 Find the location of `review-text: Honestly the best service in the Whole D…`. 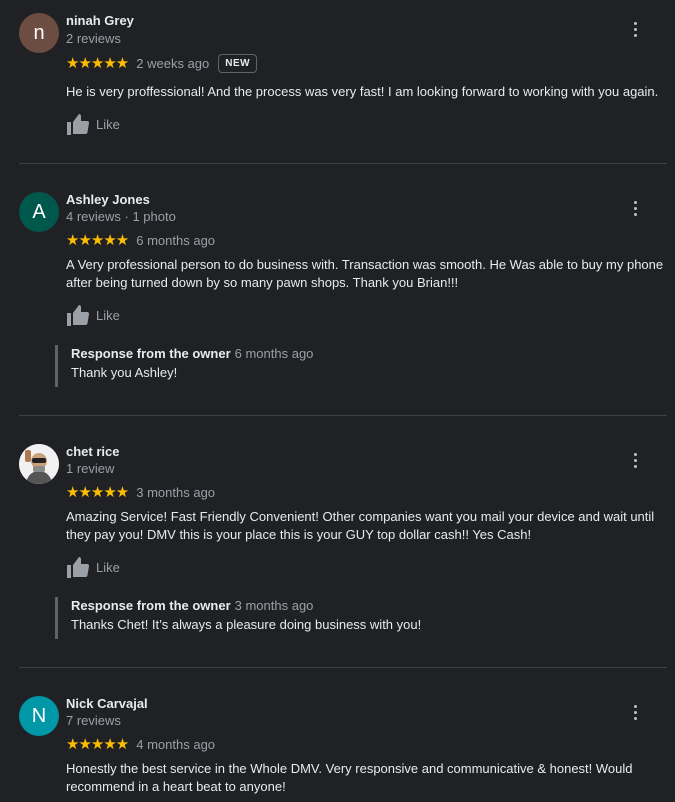

review-text: Honestly the best service in the Whole D… is located at coordinates (349, 777).